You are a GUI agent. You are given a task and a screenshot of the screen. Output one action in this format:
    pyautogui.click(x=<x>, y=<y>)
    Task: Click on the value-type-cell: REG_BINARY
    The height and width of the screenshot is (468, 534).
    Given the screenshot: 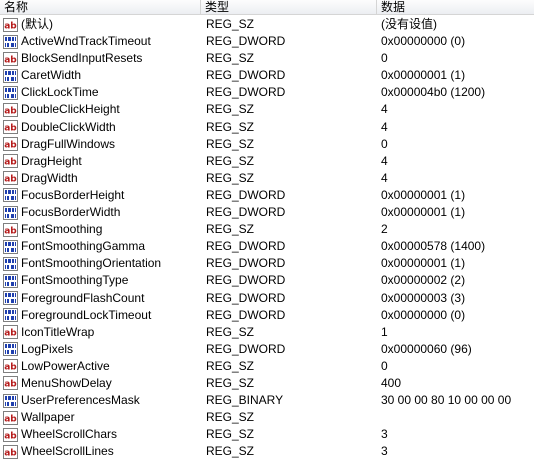 What is the action you would take?
    pyautogui.click(x=245, y=400)
    